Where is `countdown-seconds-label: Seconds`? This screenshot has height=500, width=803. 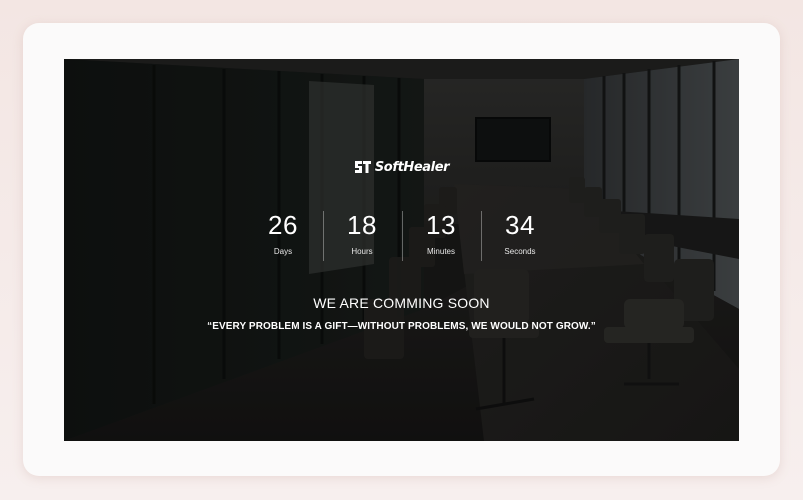
countdown-seconds-label: Seconds is located at coordinates (520, 251).